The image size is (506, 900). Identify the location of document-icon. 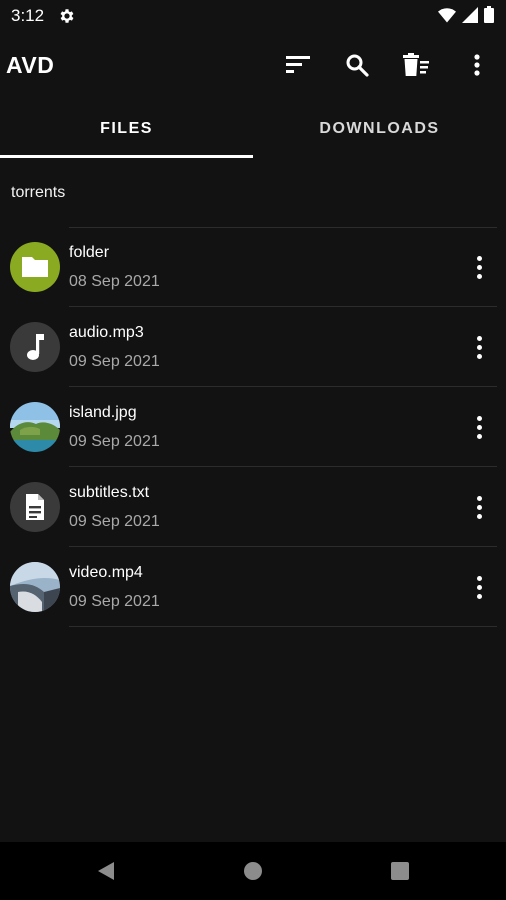
(35, 507).